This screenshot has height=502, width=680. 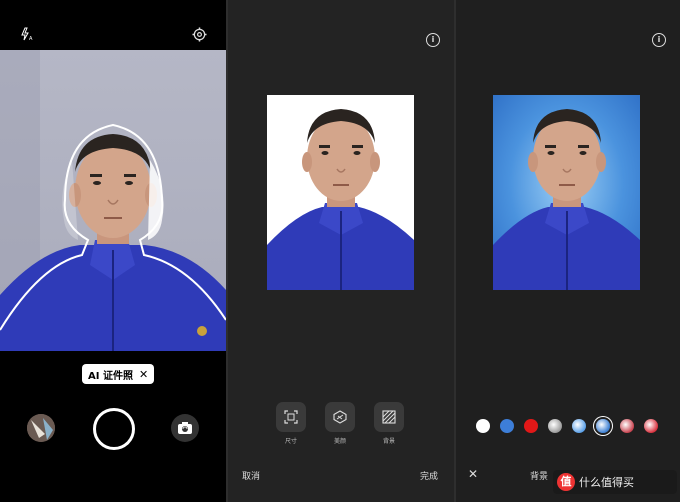 I want to click on swatch-light-blue-gradient, so click(x=579, y=426).